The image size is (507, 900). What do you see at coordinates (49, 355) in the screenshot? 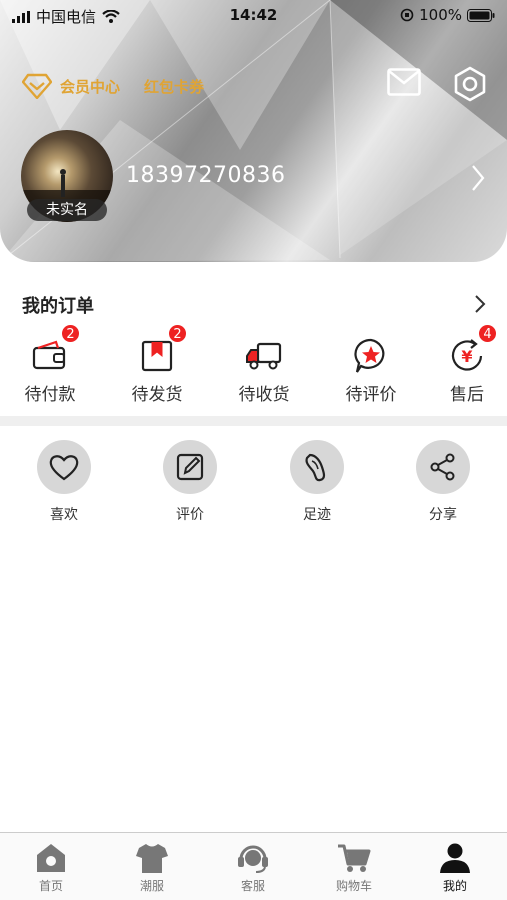
I see `wallet-icon` at bounding box center [49, 355].